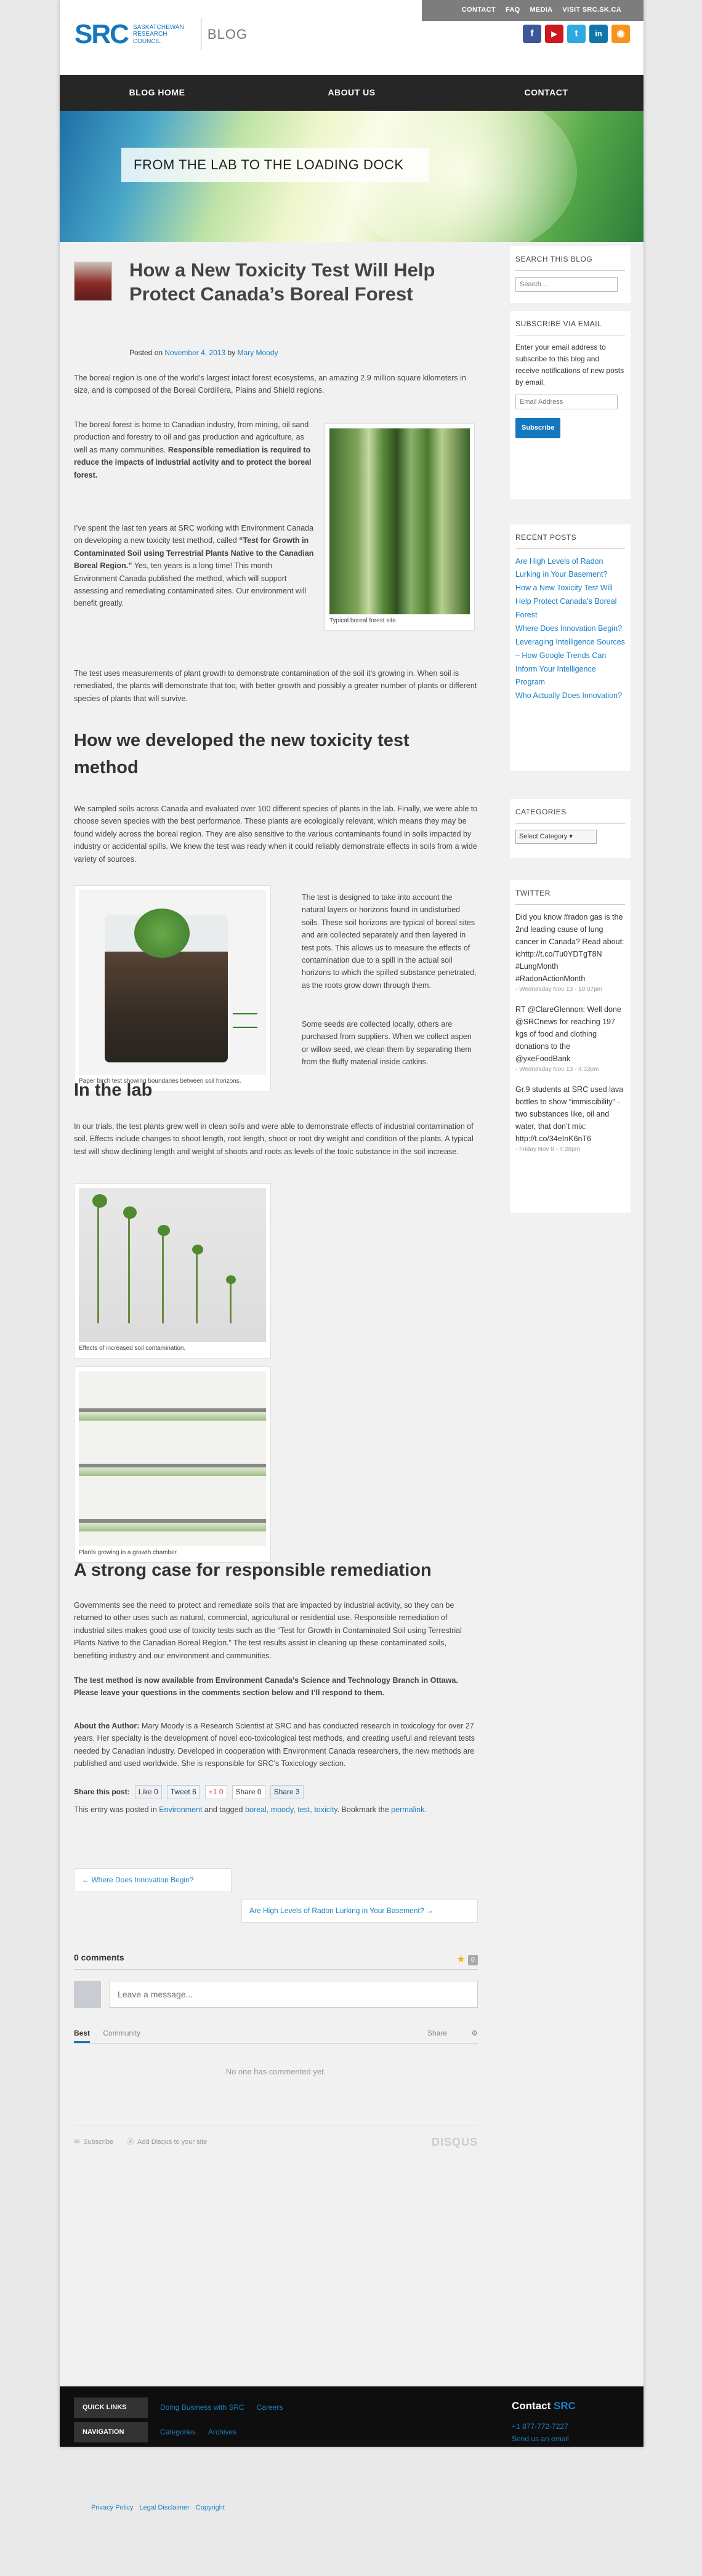 Image resolution: width=702 pixels, height=2576 pixels. What do you see at coordinates (538, 428) in the screenshot?
I see `subscribe-button: Subscribe` at bounding box center [538, 428].